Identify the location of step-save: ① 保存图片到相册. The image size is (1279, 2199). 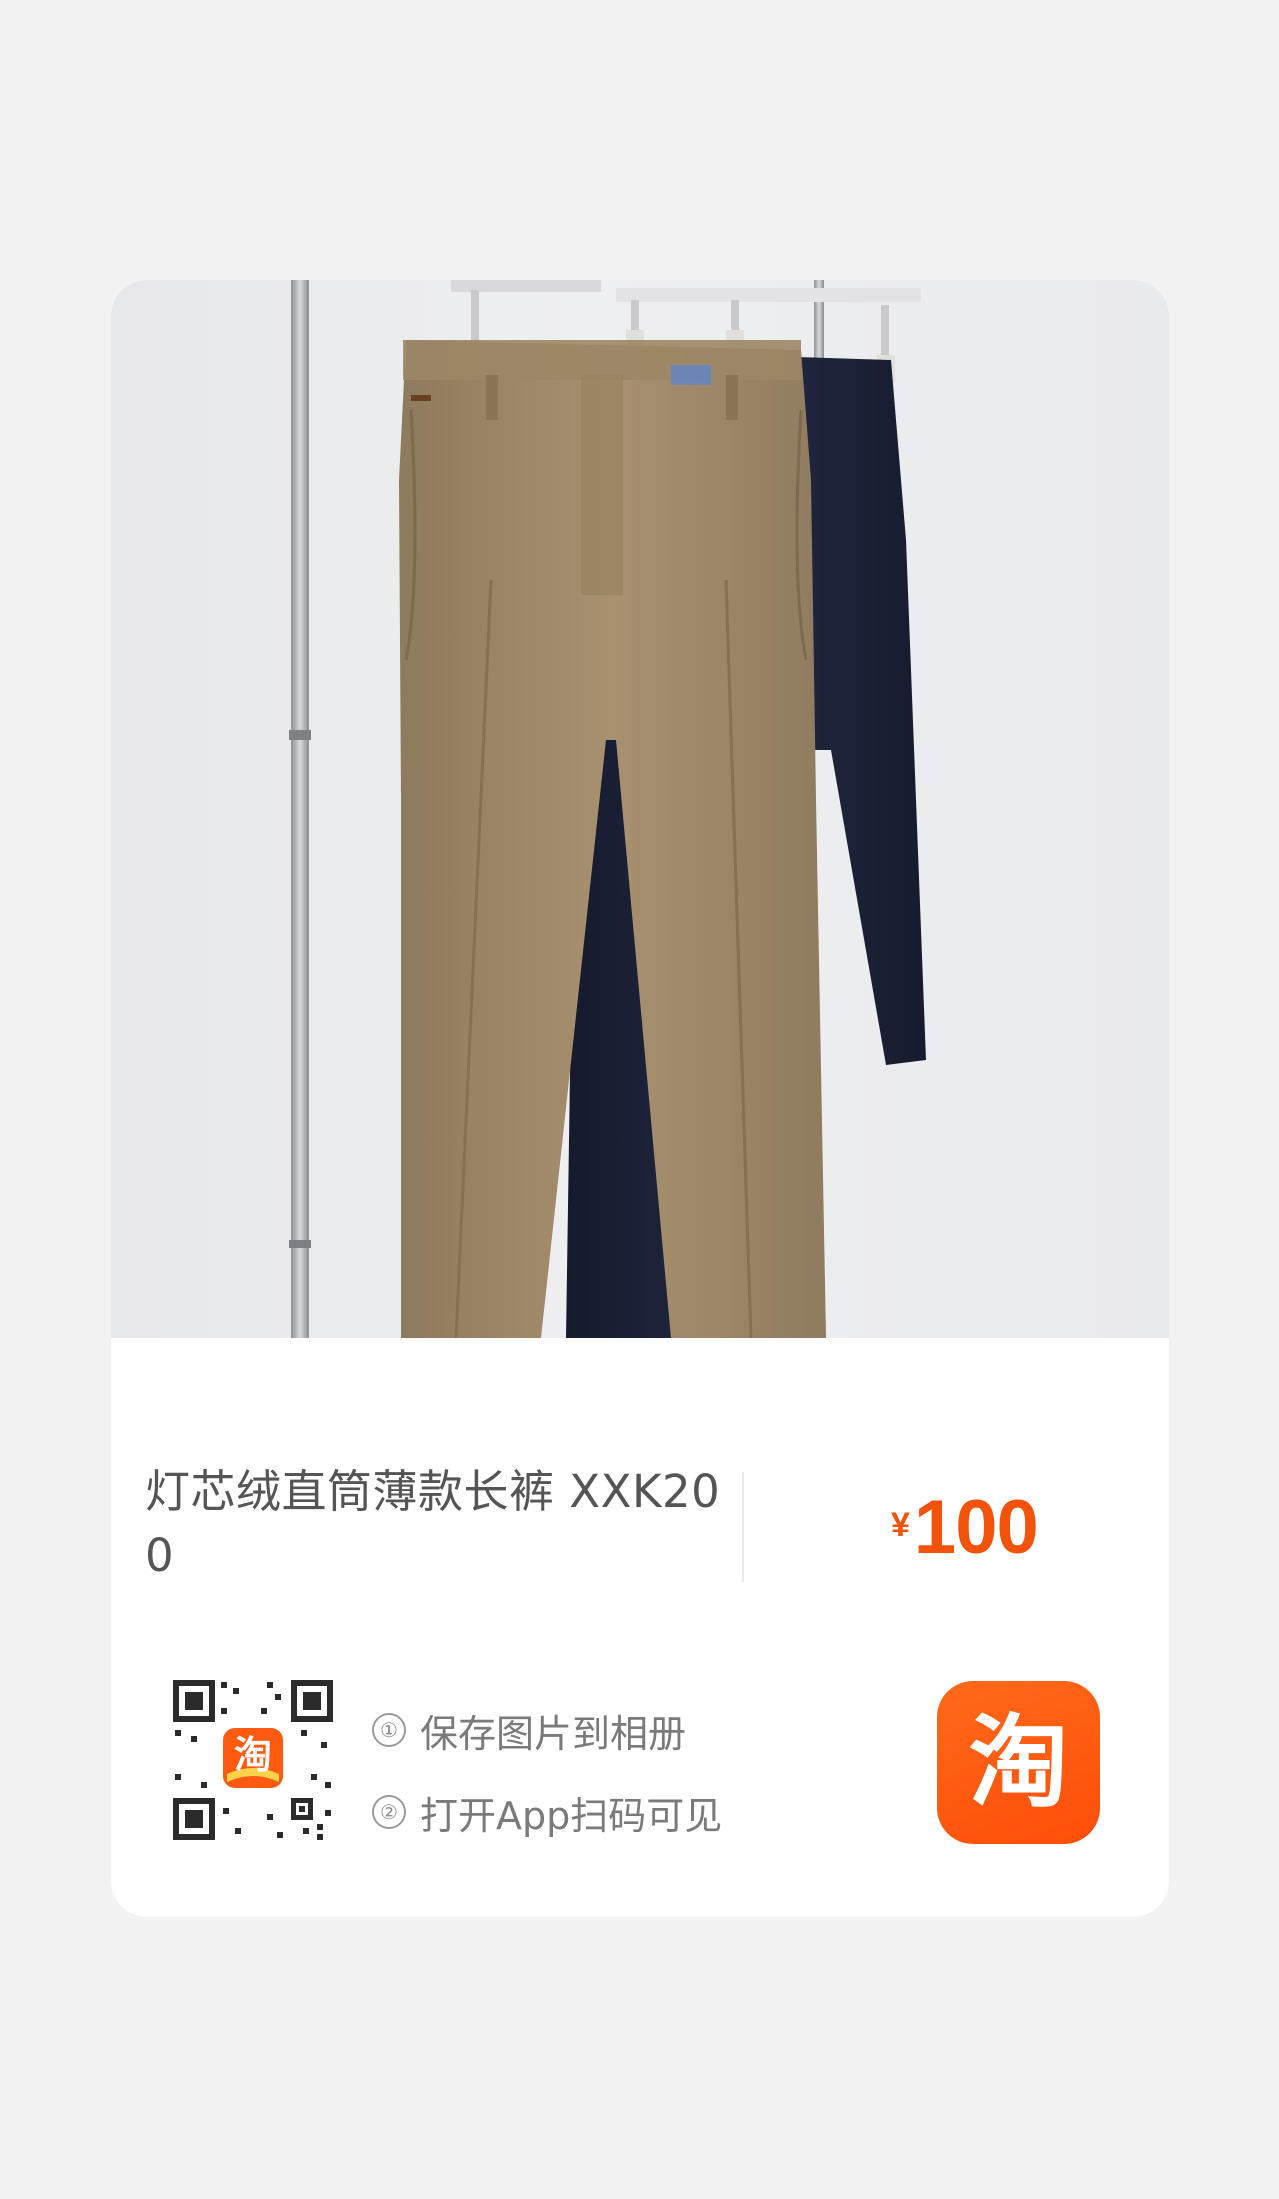
(547, 1730).